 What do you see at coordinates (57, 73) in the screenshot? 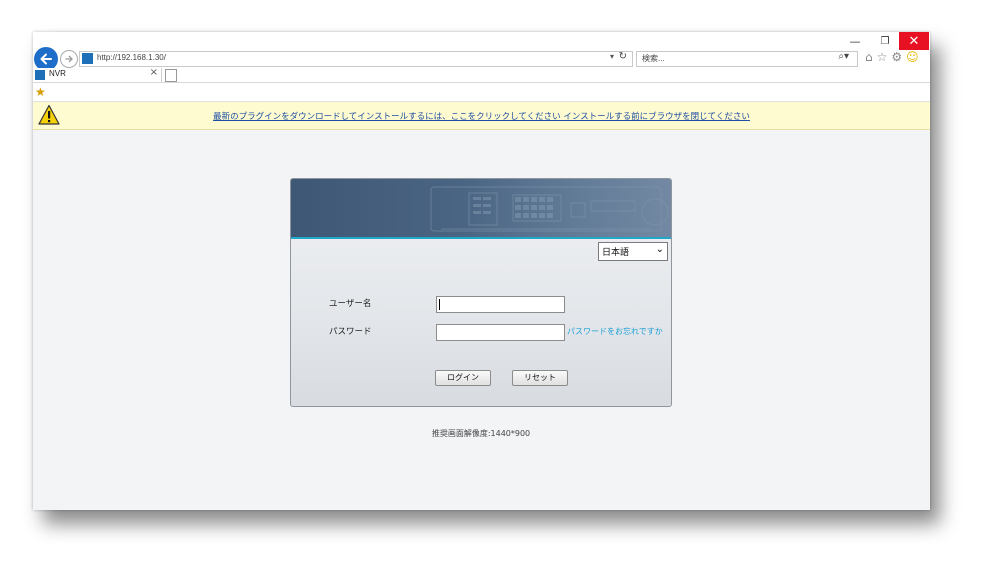
I see `tab-label: NVR` at bounding box center [57, 73].